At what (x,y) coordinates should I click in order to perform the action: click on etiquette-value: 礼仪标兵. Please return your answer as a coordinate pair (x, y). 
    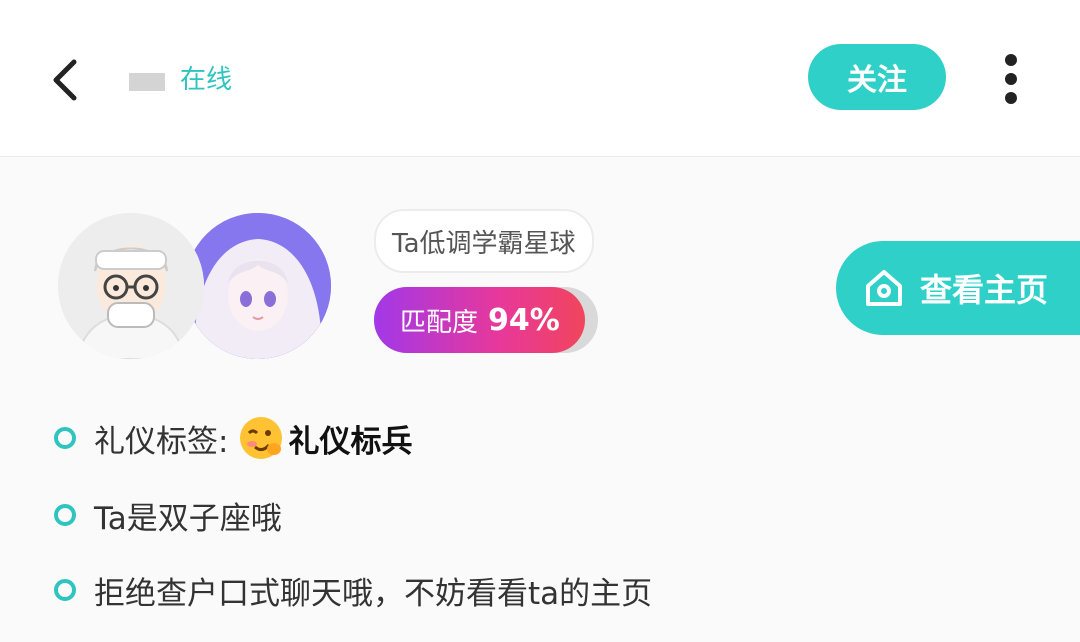
    Looking at the image, I should click on (350, 441).